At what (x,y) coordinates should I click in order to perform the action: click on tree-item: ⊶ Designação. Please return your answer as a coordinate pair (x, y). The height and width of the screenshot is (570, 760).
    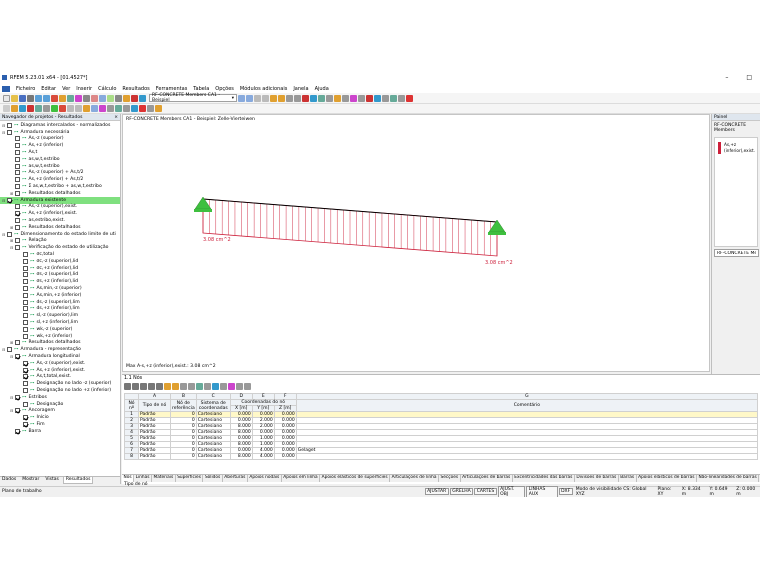
    Looking at the image, I should click on (60, 404).